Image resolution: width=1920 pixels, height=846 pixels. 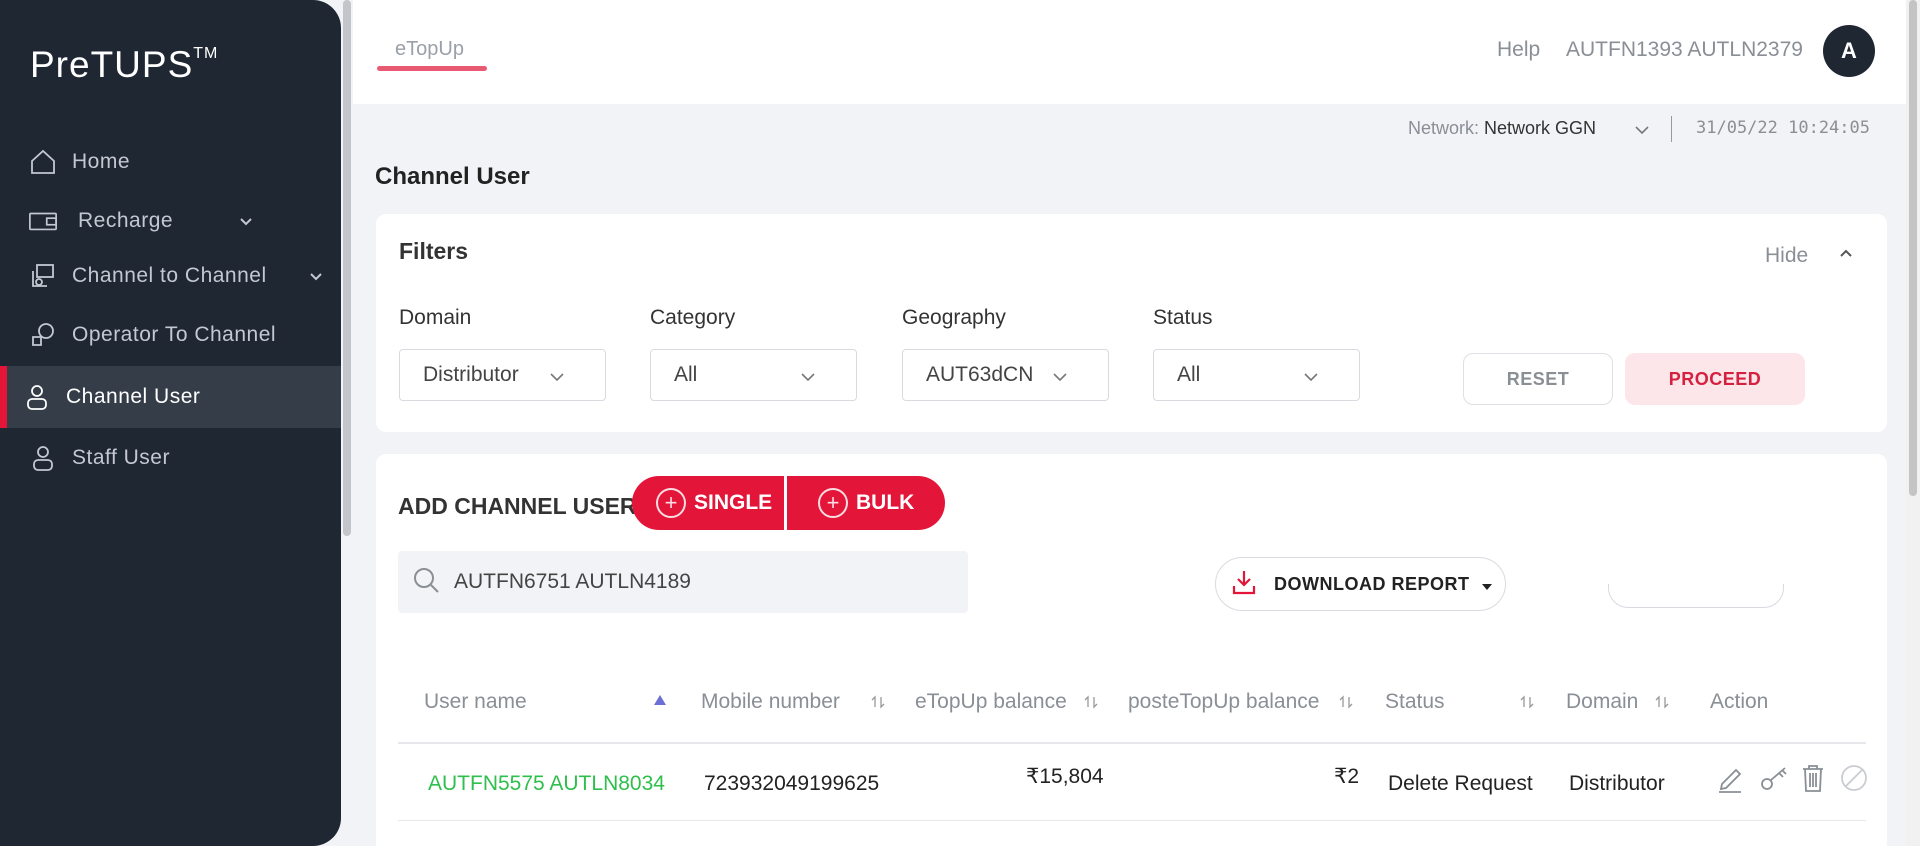 What do you see at coordinates (991, 702) in the screenshot?
I see `column-header-etopup-balance: eTopUp balance` at bounding box center [991, 702].